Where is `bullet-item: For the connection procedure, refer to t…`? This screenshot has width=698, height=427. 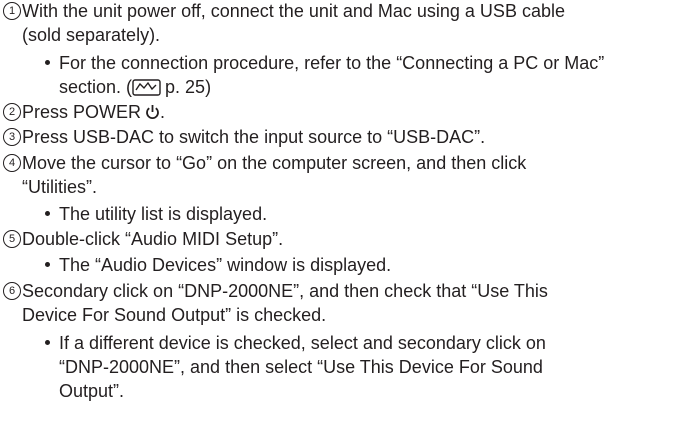 bullet-item: For the connection procedure, refer to t… is located at coordinates (324, 63).